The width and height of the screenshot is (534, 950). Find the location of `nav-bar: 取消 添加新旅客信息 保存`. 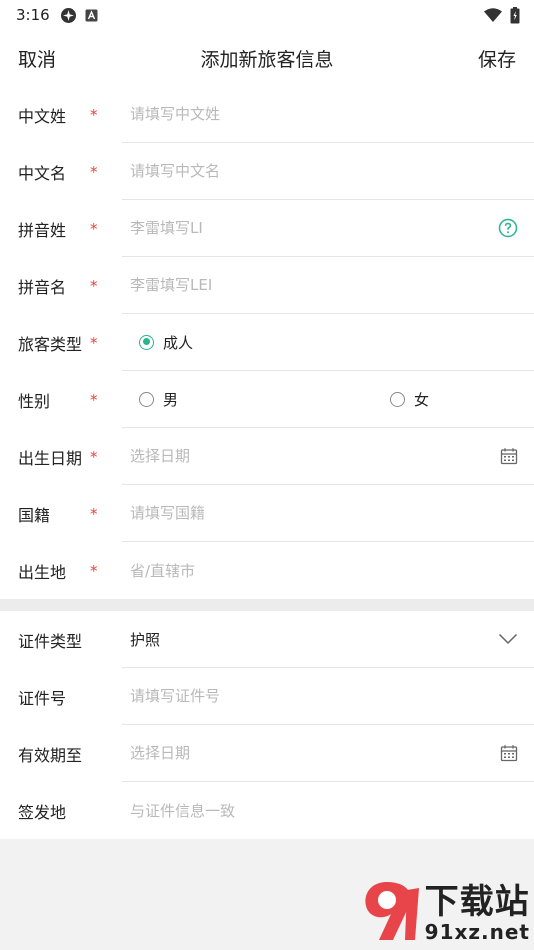

nav-bar: 取消 添加新旅客信息 保存 is located at coordinates (267, 58).